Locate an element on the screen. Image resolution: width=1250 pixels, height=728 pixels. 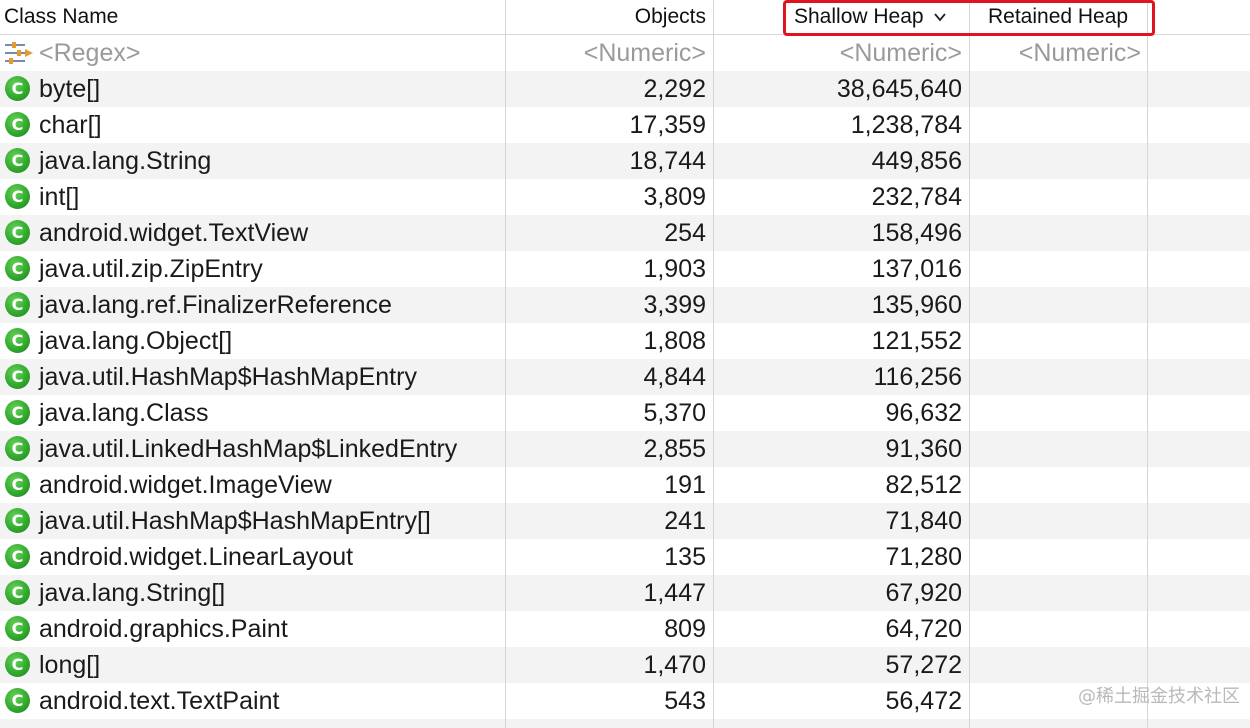
objects-cell: 135 is located at coordinates (685, 557).